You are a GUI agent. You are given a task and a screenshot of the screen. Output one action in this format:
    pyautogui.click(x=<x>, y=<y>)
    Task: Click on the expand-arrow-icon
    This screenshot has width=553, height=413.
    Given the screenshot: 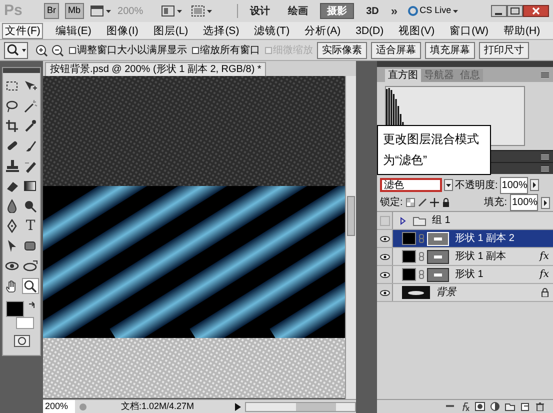 What is the action you would take?
    pyautogui.click(x=403, y=220)
    